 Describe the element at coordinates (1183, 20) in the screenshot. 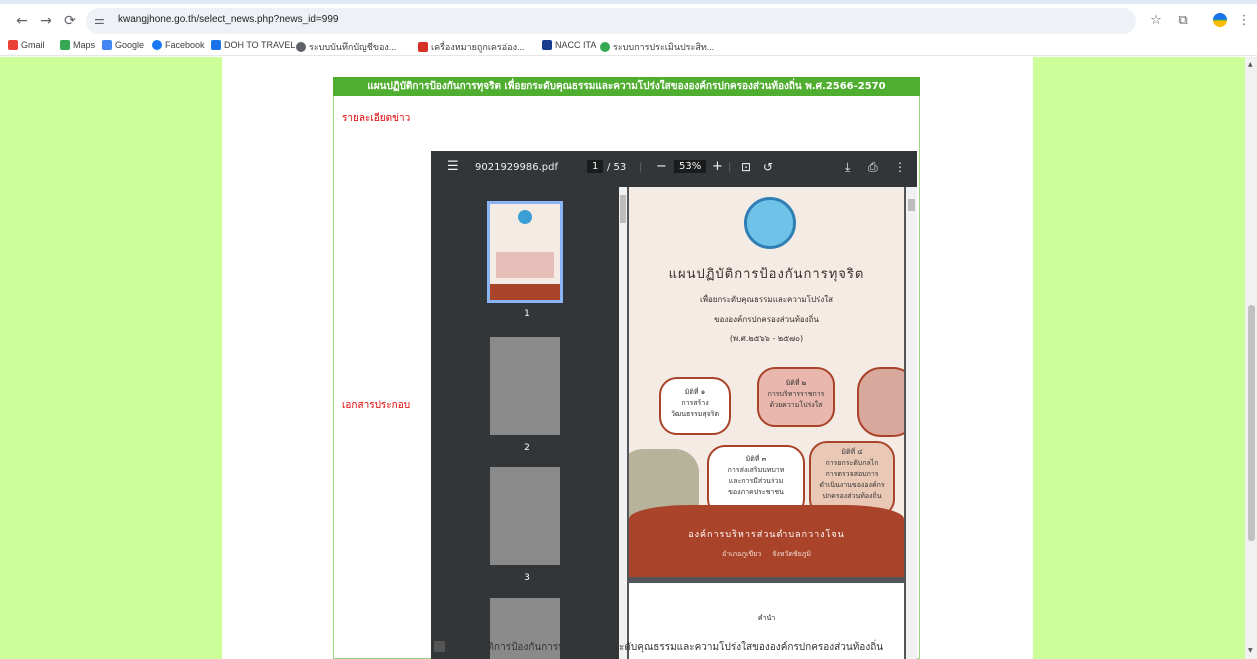

I see `extensions-icon: ⧉` at that location.